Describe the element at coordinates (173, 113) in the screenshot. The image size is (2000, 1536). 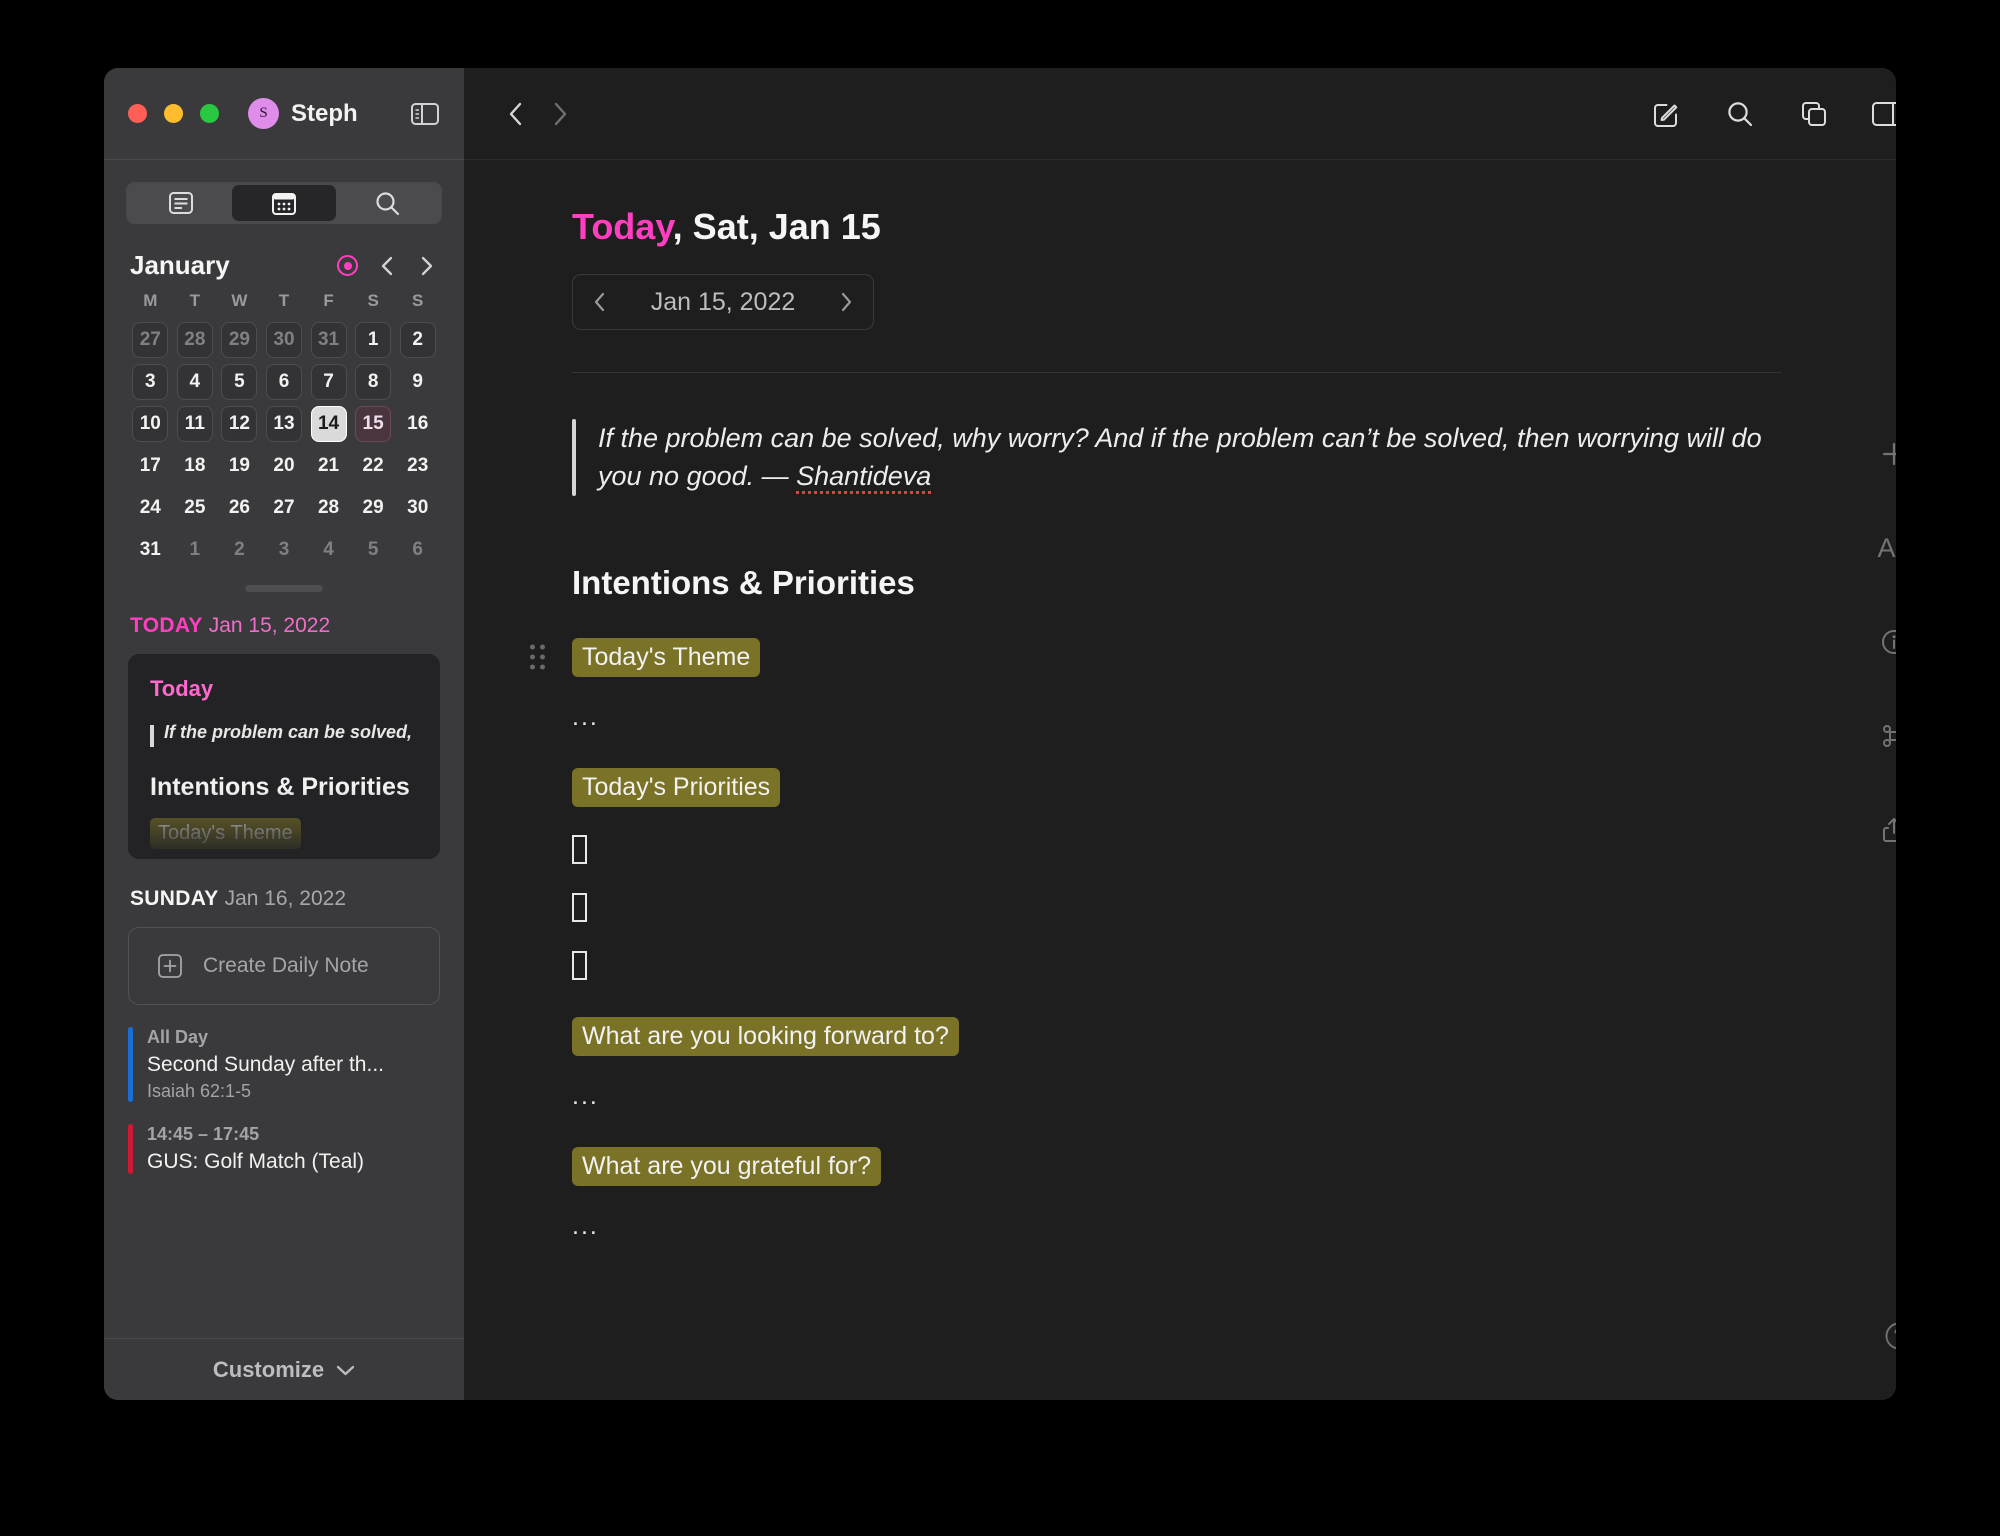
I see `minimize-button` at that location.